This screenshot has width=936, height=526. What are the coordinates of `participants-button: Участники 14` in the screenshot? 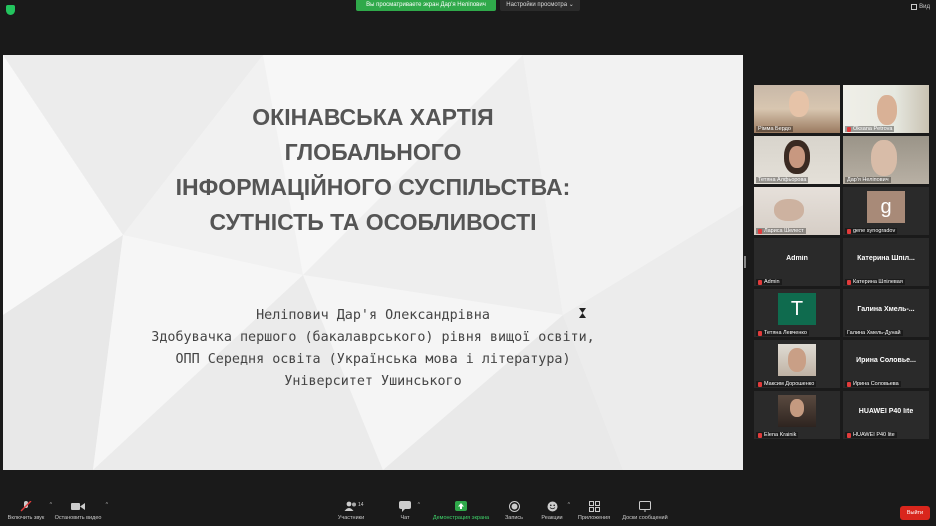 It's located at (351, 511).